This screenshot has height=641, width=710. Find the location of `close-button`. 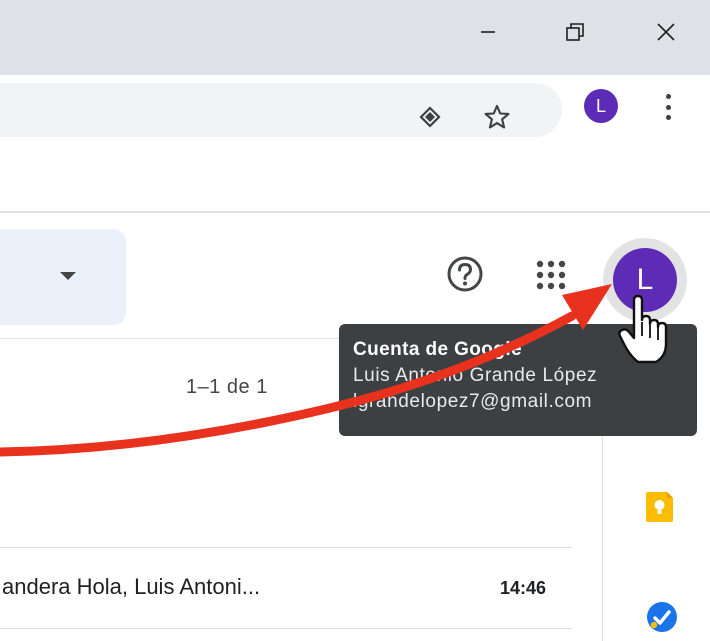

close-button is located at coordinates (666, 32).